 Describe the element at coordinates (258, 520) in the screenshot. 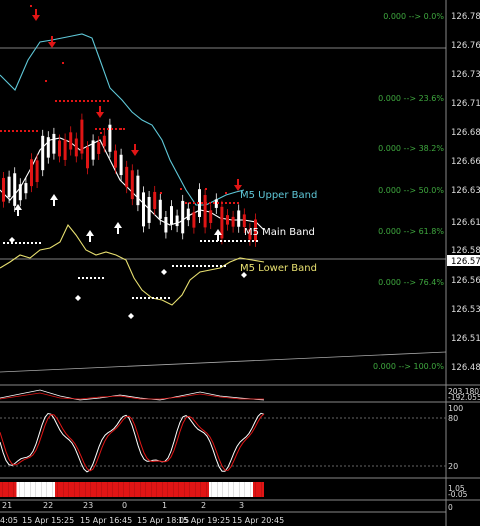

I see `time-label: 15 Apr 20:45` at that location.